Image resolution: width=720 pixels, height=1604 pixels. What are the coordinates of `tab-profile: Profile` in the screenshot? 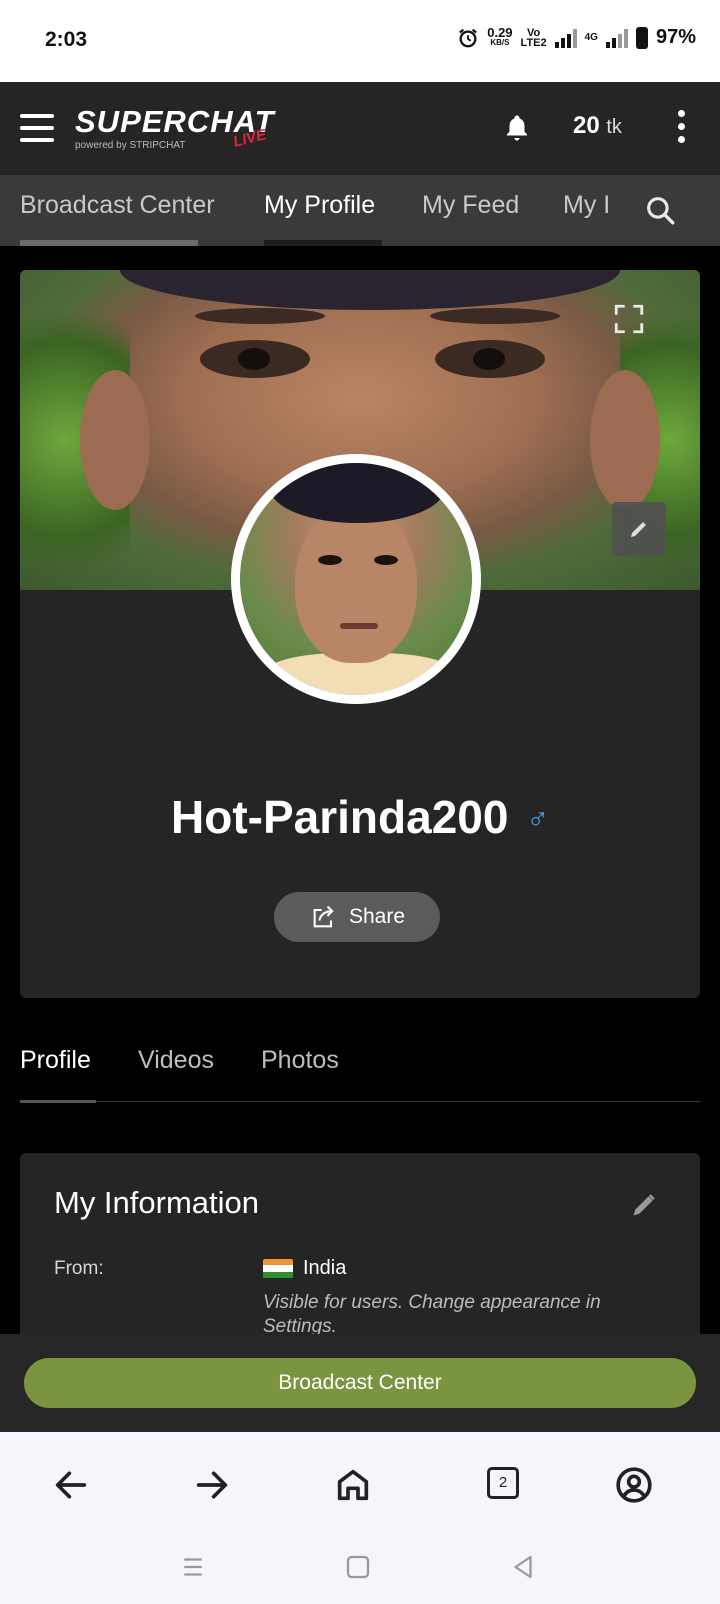 It's located at (55, 1060).